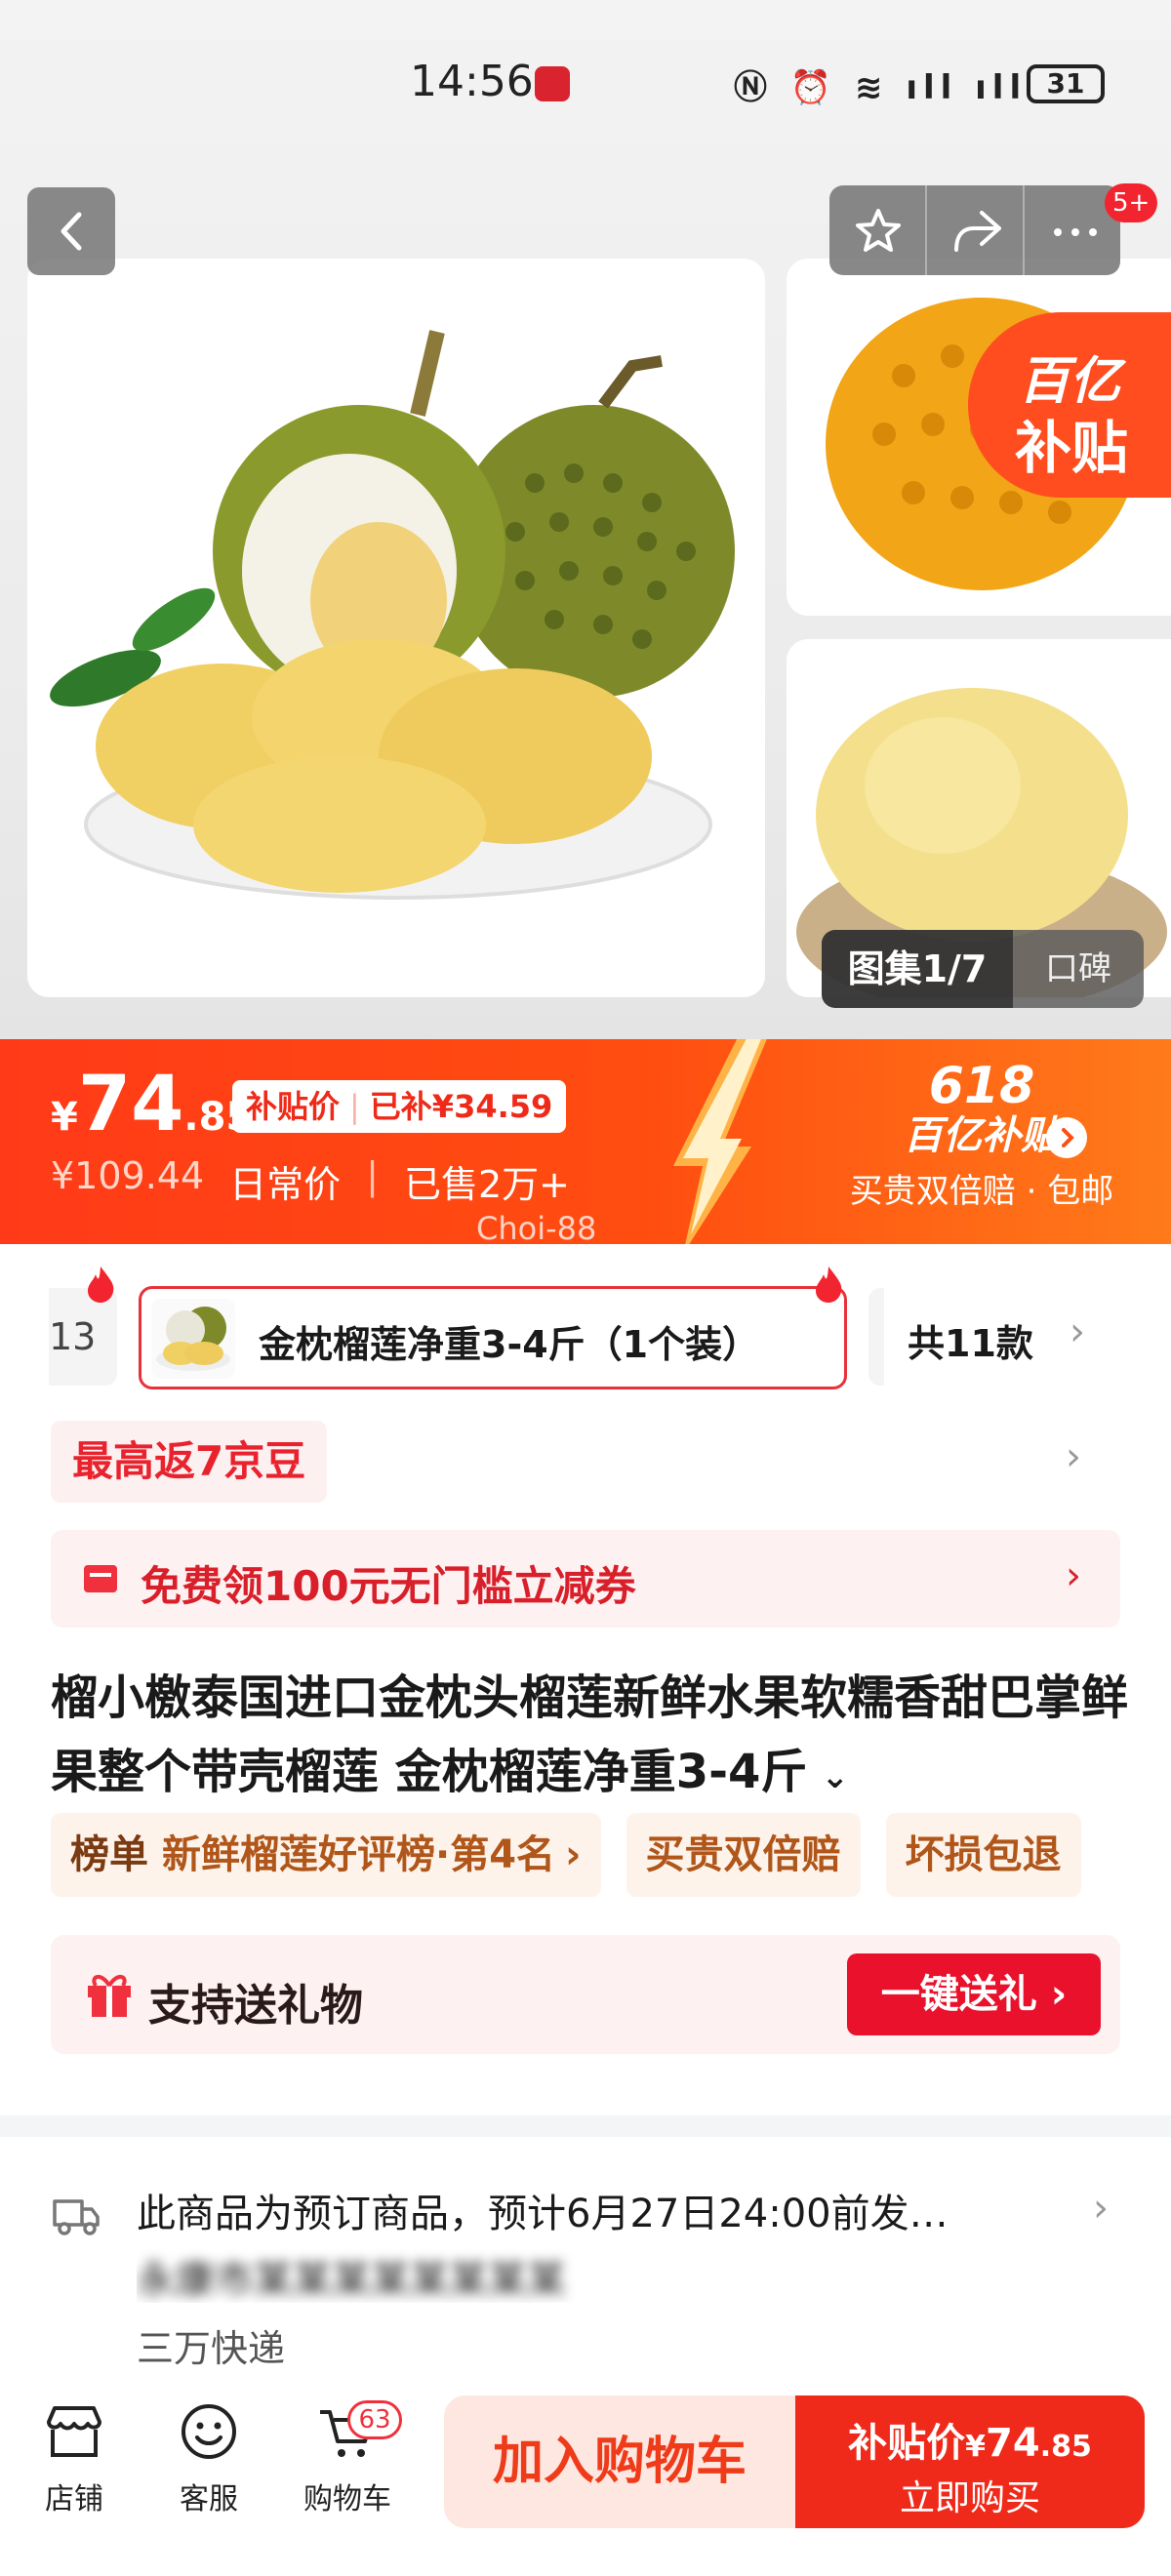  I want to click on subsidy-badge: 补贴价 | 已补¥34.59, so click(399, 1106).